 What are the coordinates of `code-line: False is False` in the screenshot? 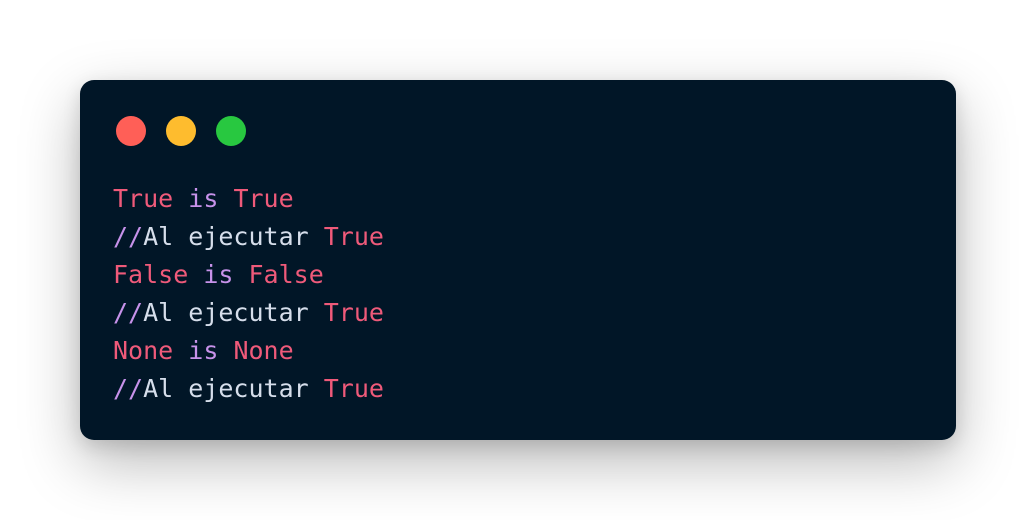 It's located at (248, 275).